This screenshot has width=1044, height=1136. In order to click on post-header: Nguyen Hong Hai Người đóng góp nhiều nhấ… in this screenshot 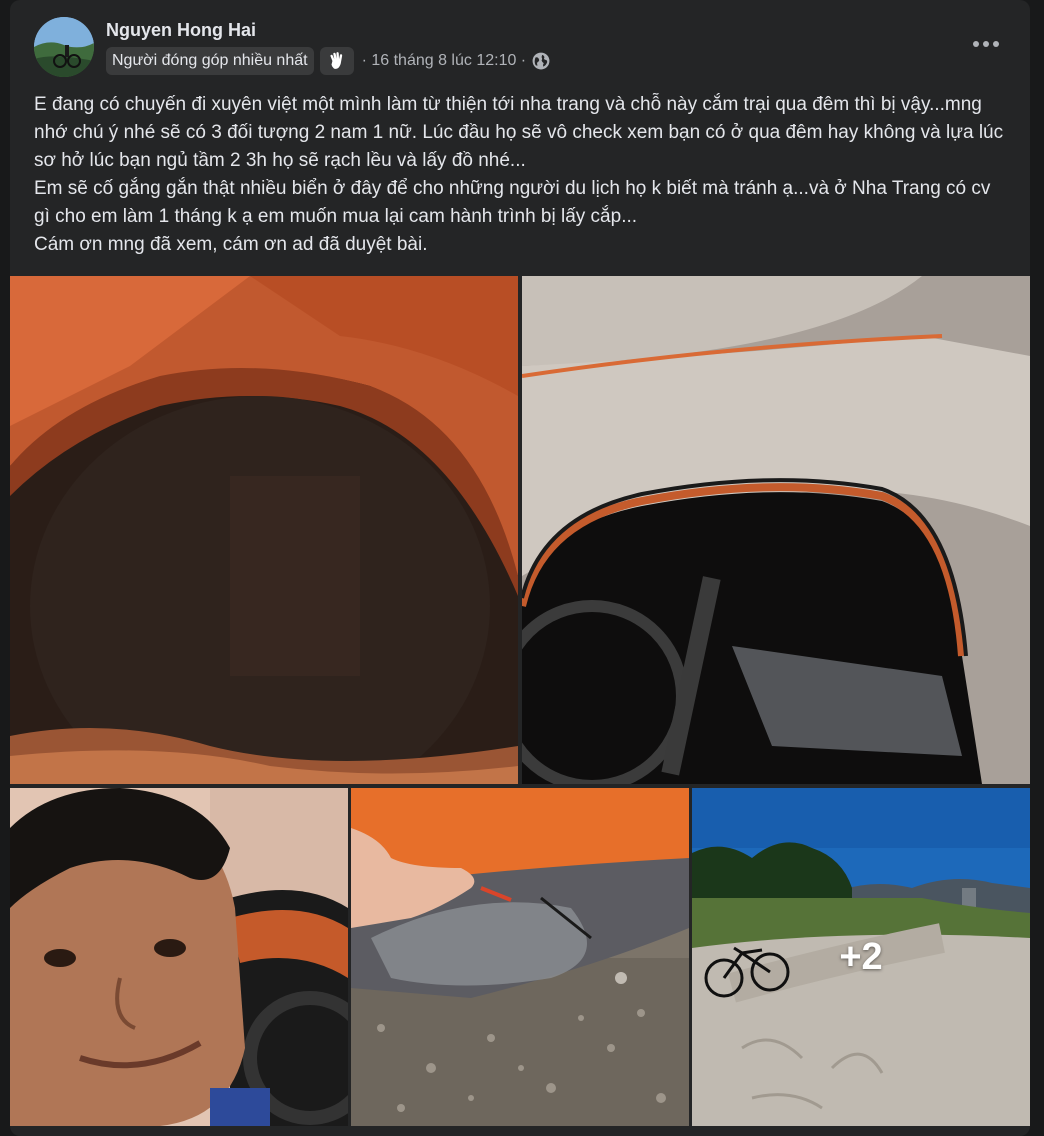, I will do `click(520, 44)`.